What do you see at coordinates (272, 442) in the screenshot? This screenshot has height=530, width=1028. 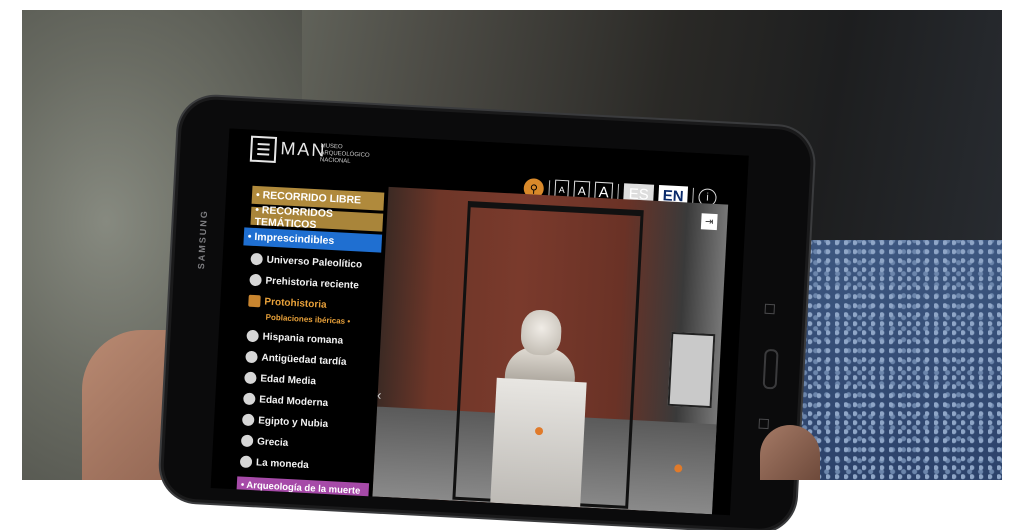 I see `timeline-item-label: Grecia` at bounding box center [272, 442].